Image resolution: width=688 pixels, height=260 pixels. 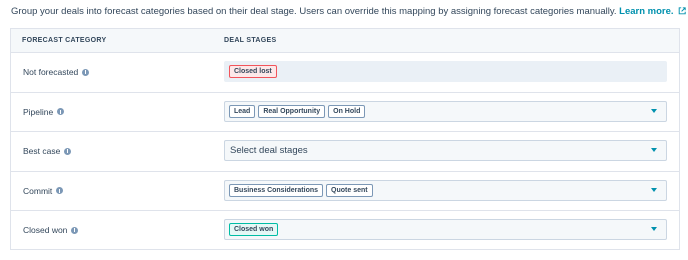 I want to click on category-label: Not forecasted, so click(x=51, y=72).